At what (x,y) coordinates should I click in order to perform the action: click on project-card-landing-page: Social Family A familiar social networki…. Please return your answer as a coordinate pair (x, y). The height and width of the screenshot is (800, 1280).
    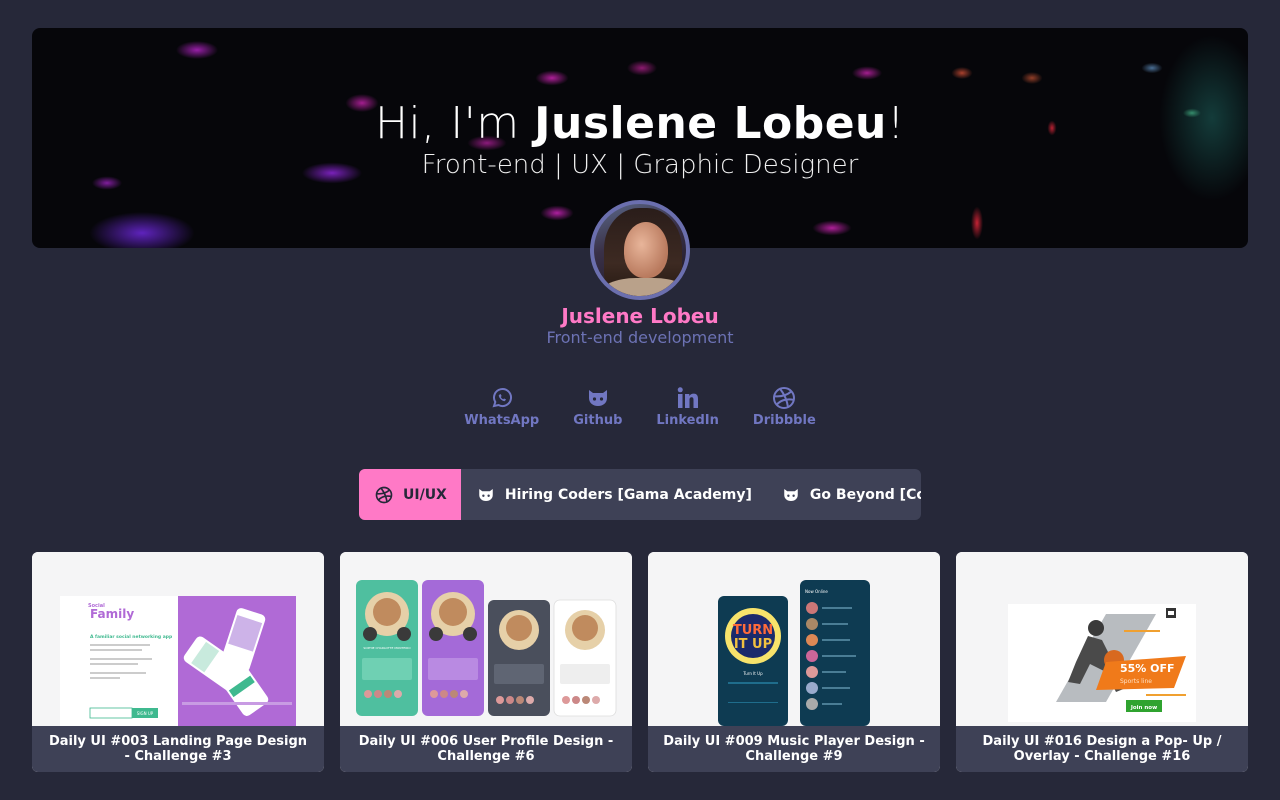
    Looking at the image, I should click on (178, 662).